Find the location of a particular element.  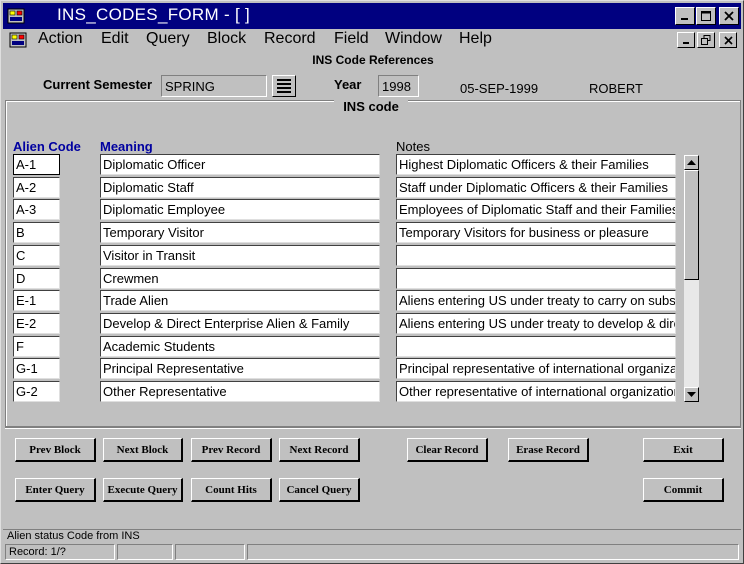

minimize-button is located at coordinates (685, 16).